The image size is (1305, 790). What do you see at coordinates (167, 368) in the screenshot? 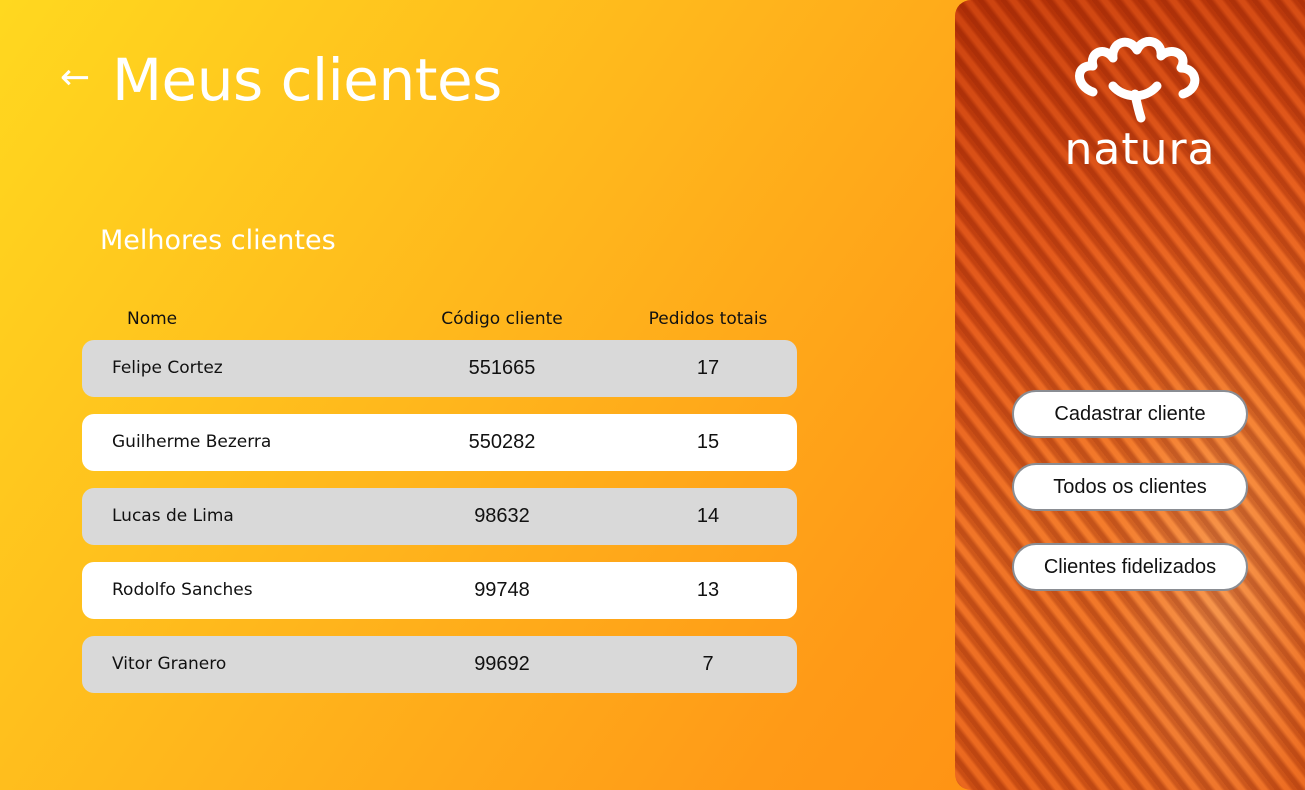
I see `client-name: Felipe Cortez` at bounding box center [167, 368].